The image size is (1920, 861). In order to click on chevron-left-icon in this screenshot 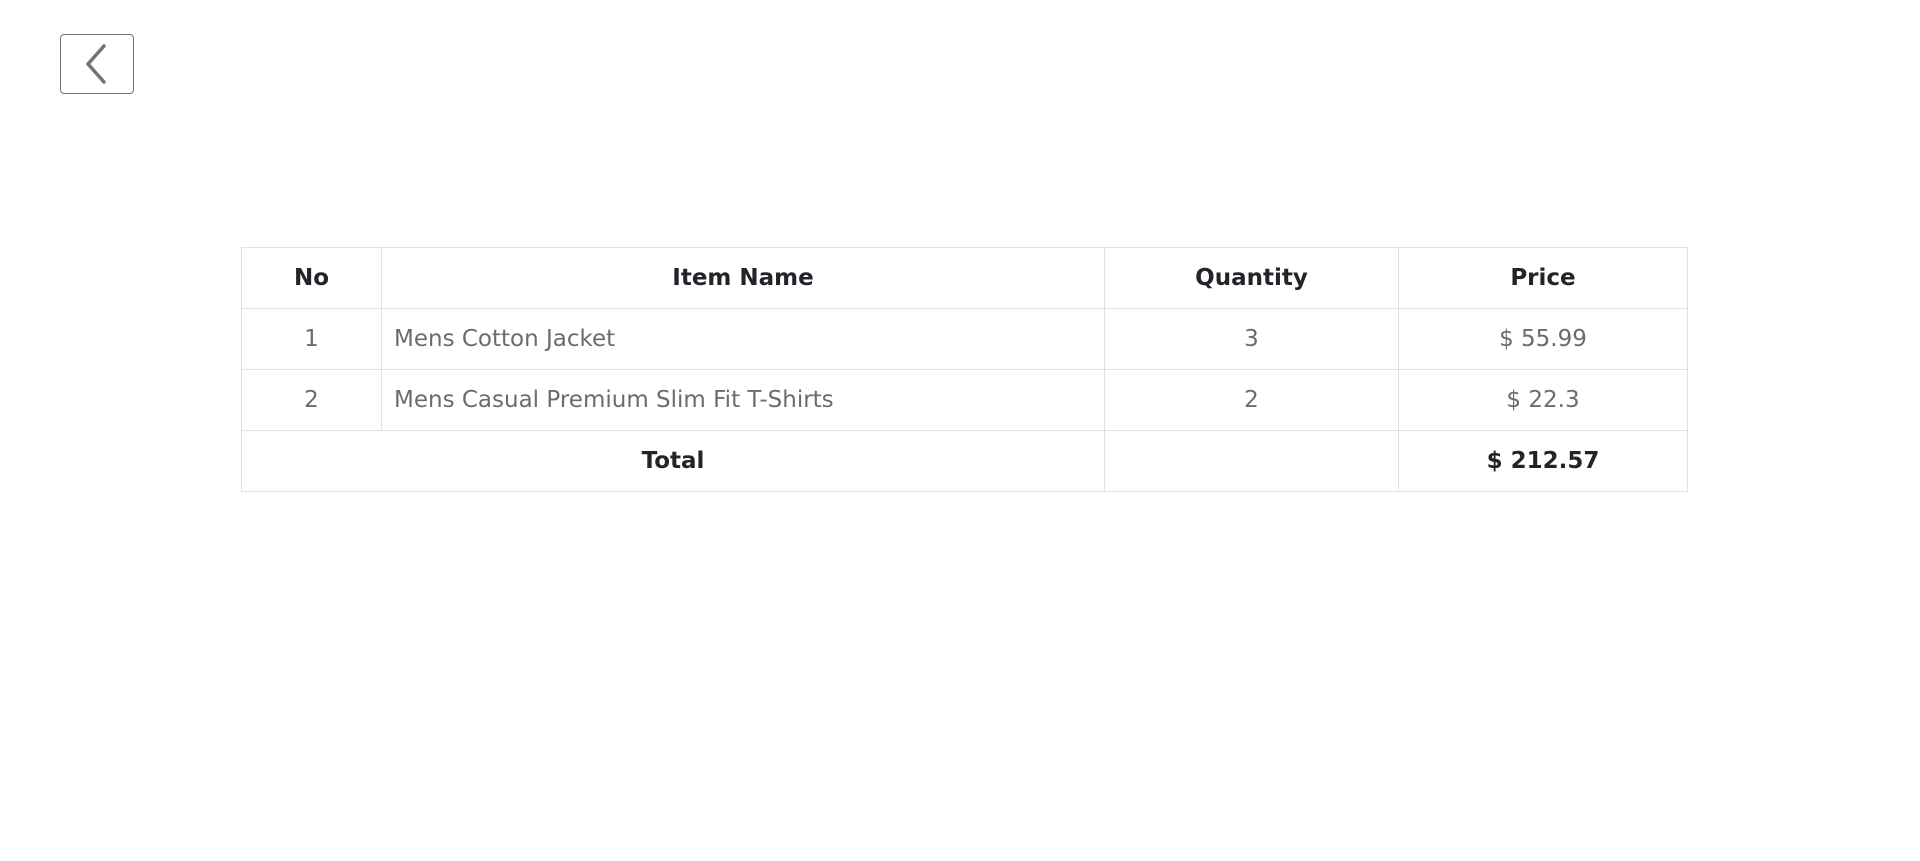, I will do `click(96, 64)`.